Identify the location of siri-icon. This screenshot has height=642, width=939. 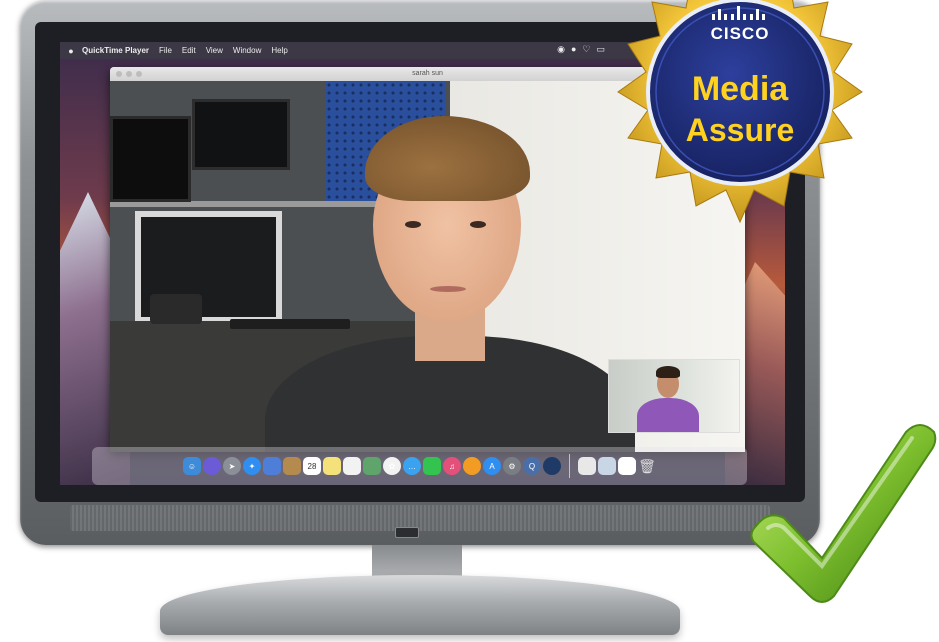
(212, 466).